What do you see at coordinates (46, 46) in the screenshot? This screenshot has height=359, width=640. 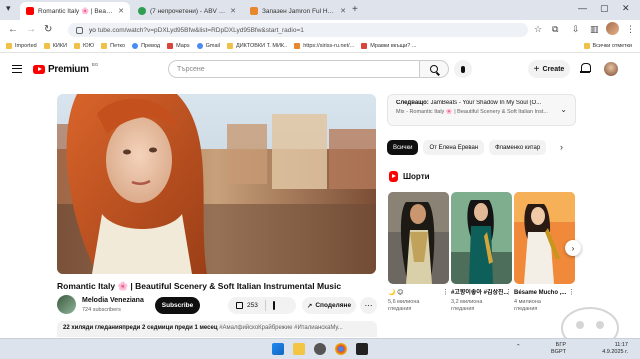 I see `folder-icon` at bounding box center [46, 46].